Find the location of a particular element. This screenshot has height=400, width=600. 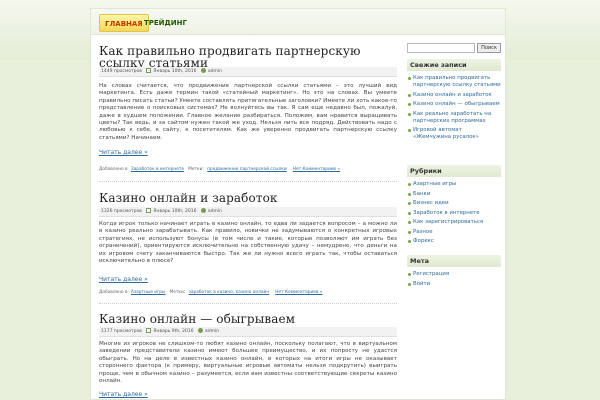

category-link: Азартные игры is located at coordinates (148, 292).